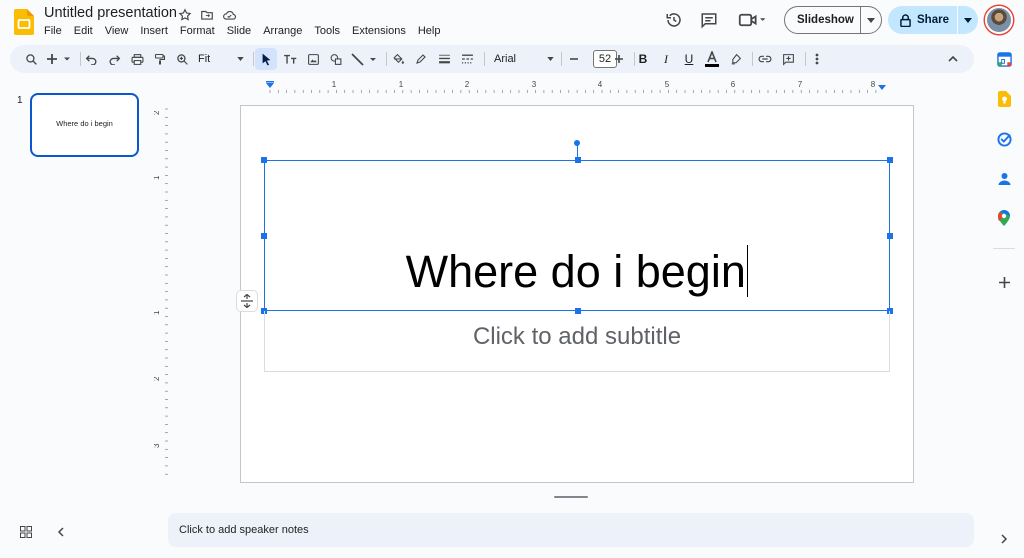 The width and height of the screenshot is (1024, 558). Describe the element at coordinates (788, 59) in the screenshot. I see `add-comment-icon` at that location.